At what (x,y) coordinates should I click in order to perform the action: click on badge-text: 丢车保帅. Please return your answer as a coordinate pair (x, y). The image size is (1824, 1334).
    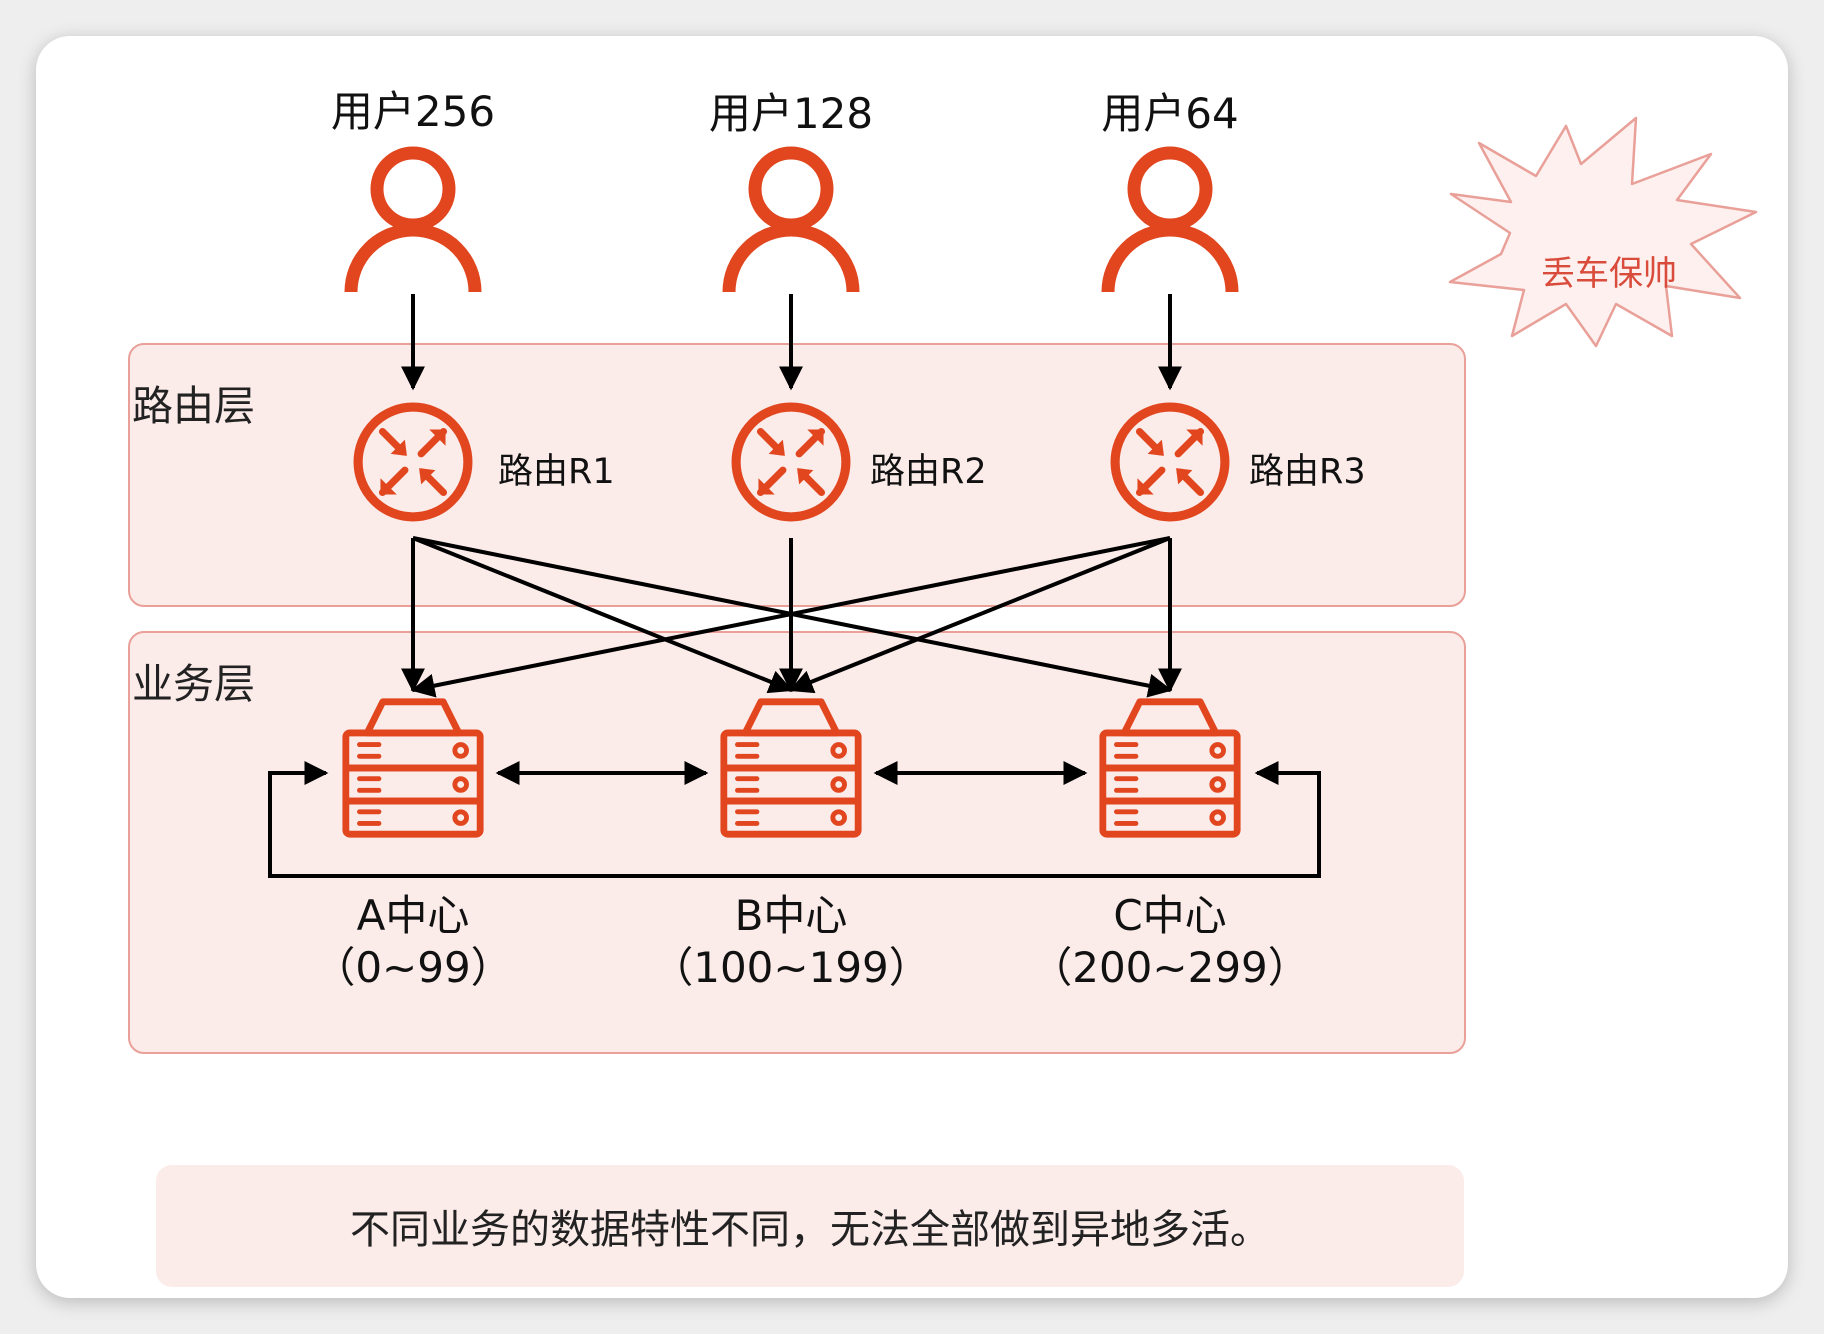
    Looking at the image, I should click on (1609, 274).